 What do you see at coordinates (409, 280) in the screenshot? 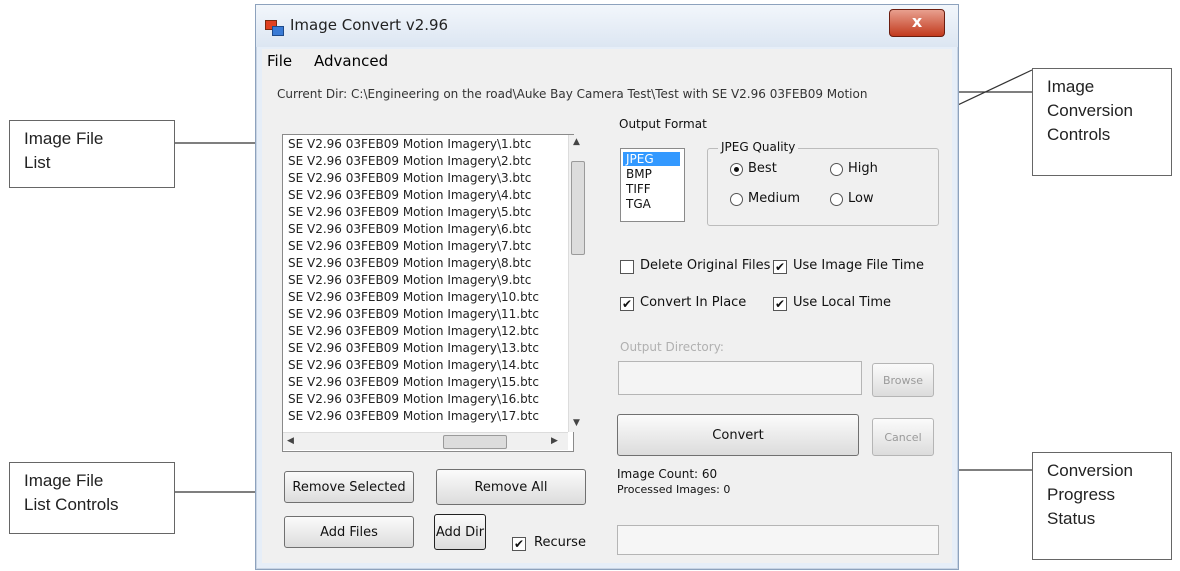
I see `list-item: SE V2.96 03FEB09 Motion Imagery\9.btc` at bounding box center [409, 280].